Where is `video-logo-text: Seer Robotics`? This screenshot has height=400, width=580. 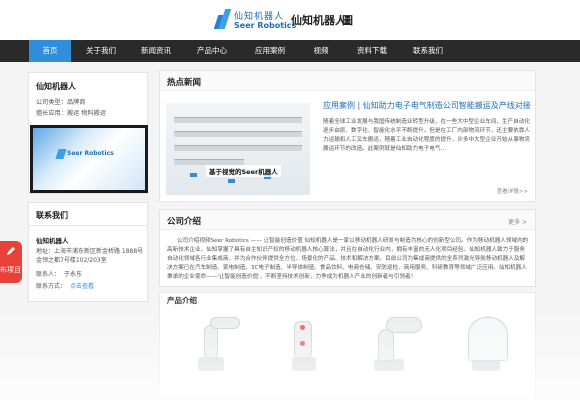 video-logo-text: Seer Robotics is located at coordinates (90, 153).